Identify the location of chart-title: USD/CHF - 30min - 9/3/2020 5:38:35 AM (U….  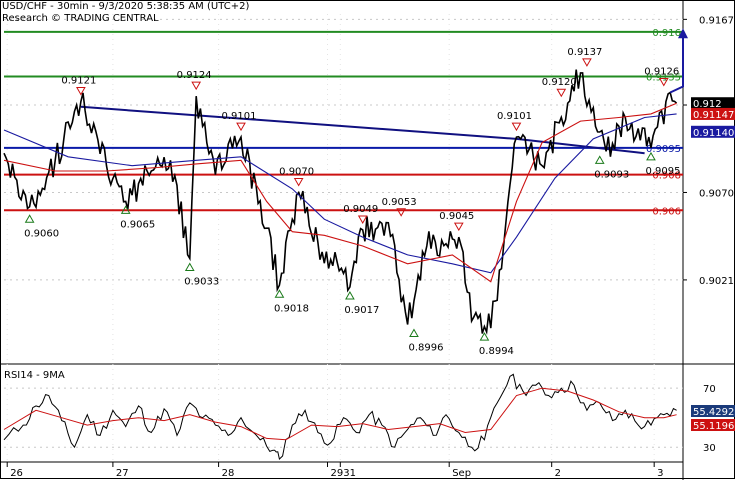
(126, 6).